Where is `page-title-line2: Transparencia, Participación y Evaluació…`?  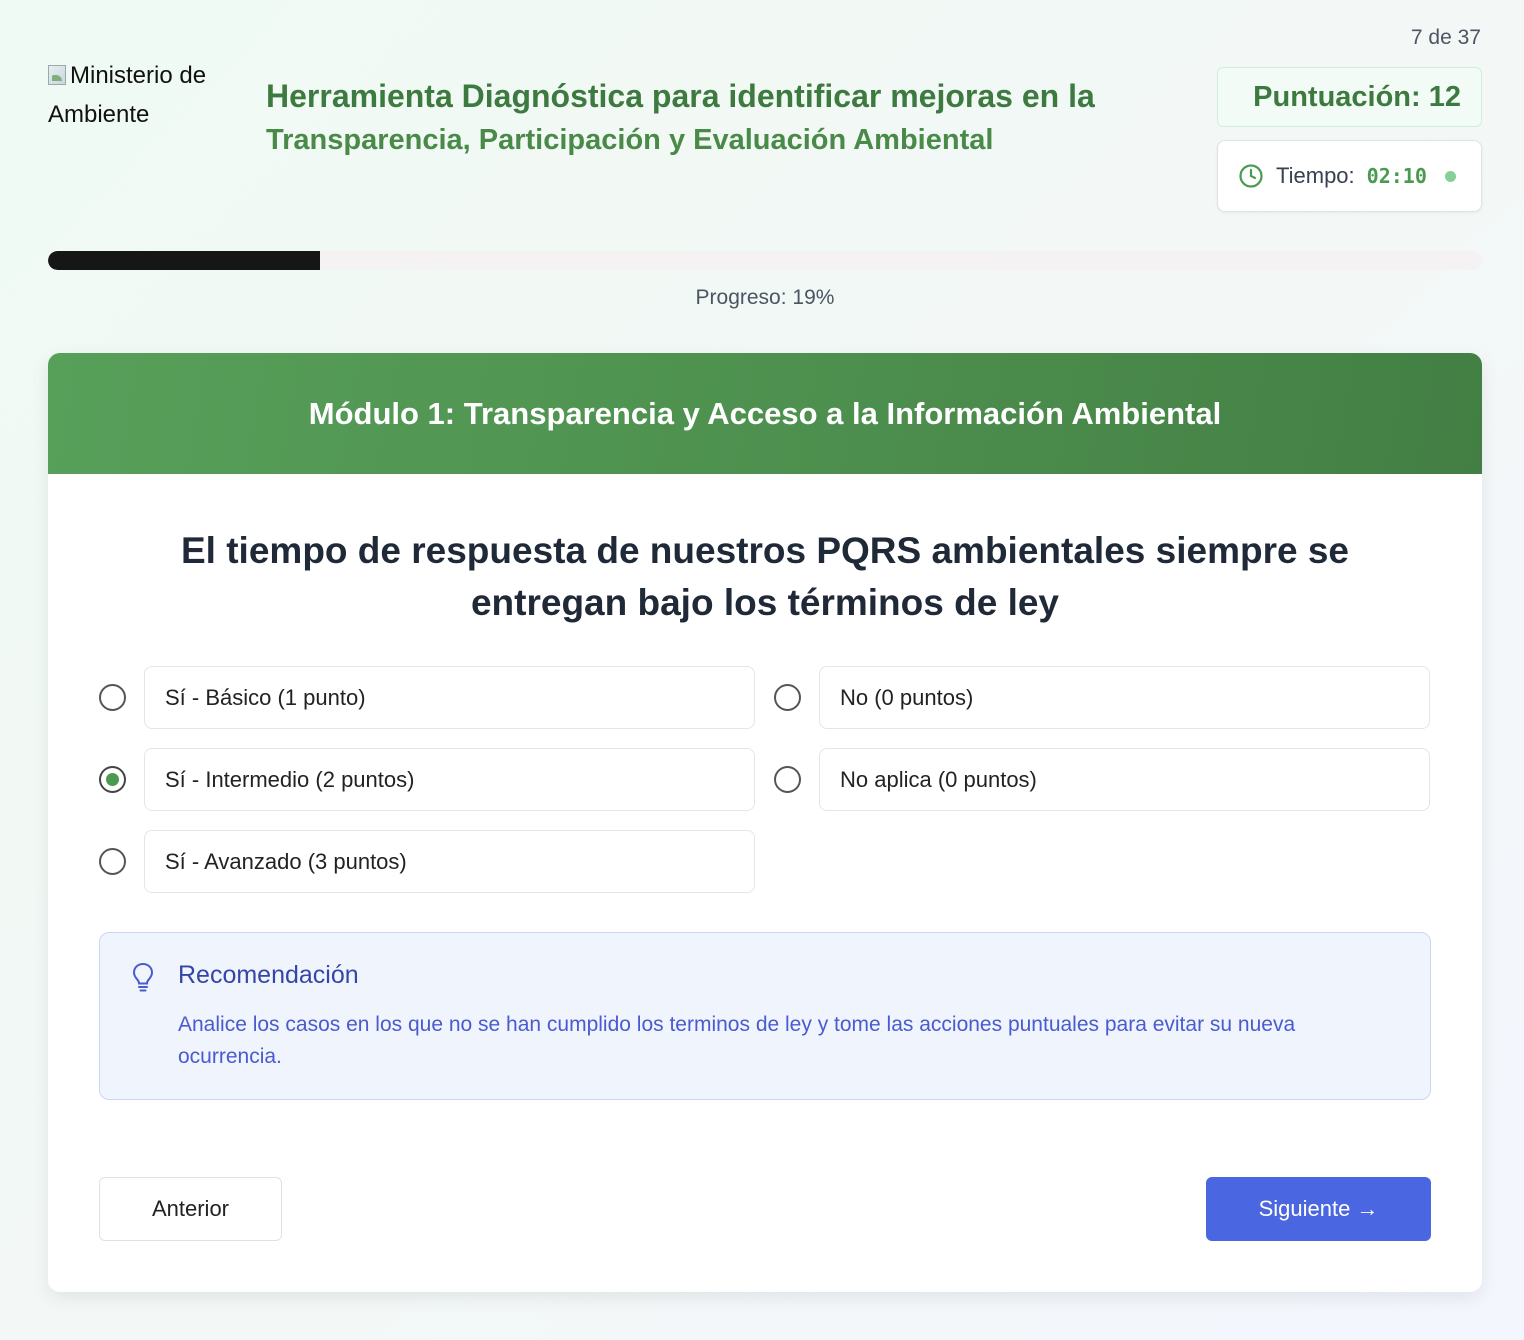 page-title-line2: Transparencia, Participación y Evaluació… is located at coordinates (630, 140).